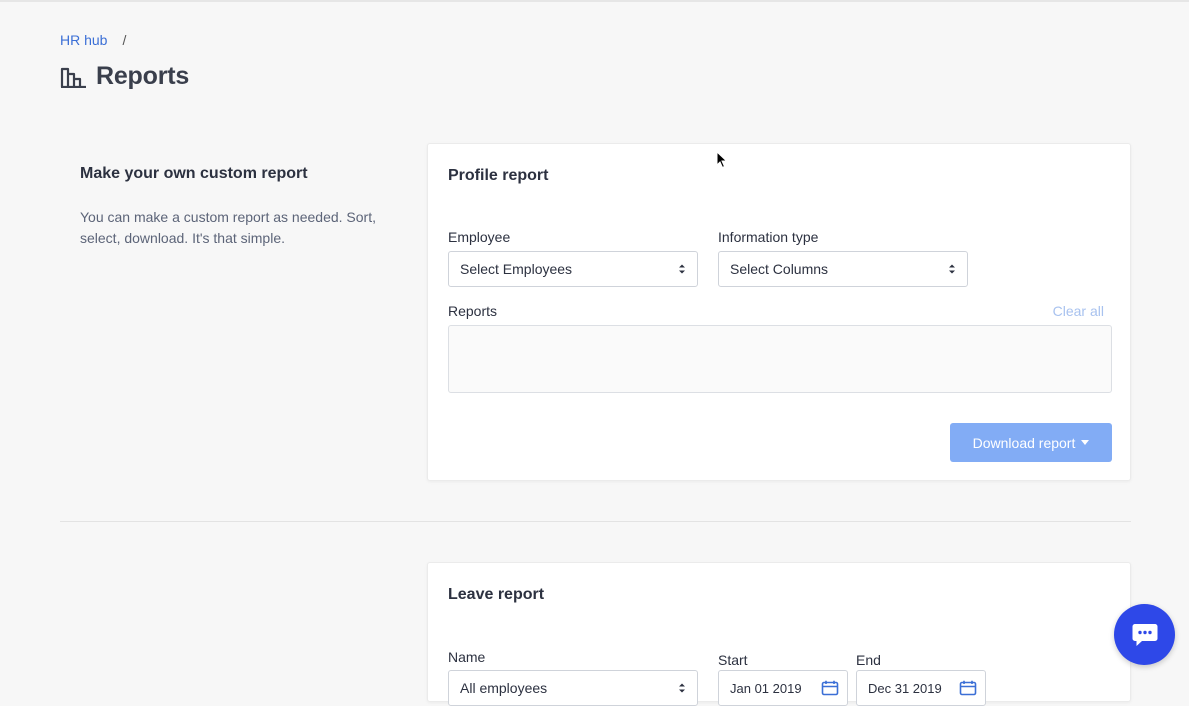  What do you see at coordinates (496, 594) in the screenshot?
I see `leave-report-title: Leave report` at bounding box center [496, 594].